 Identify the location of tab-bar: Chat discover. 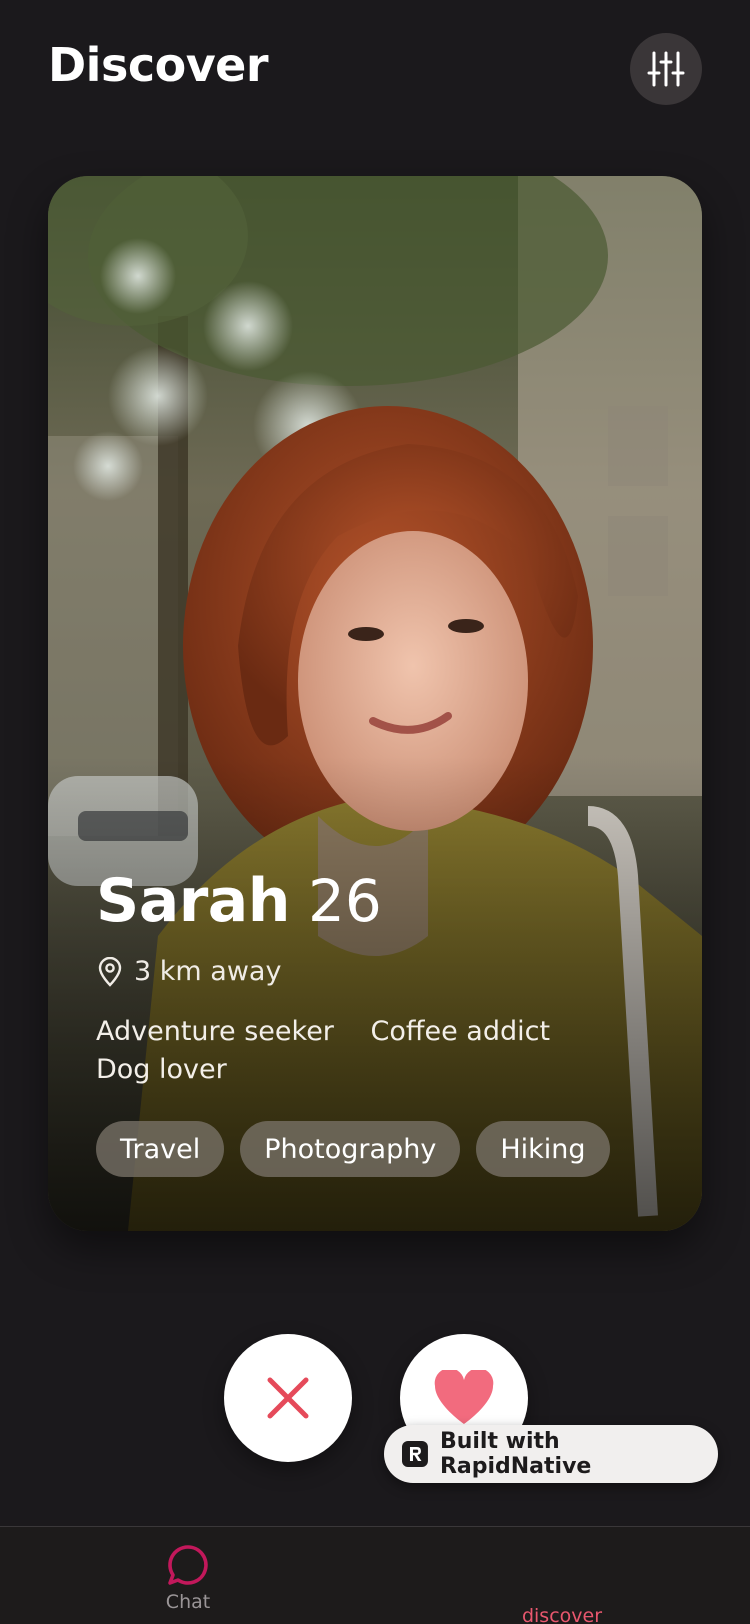
(375, 1575).